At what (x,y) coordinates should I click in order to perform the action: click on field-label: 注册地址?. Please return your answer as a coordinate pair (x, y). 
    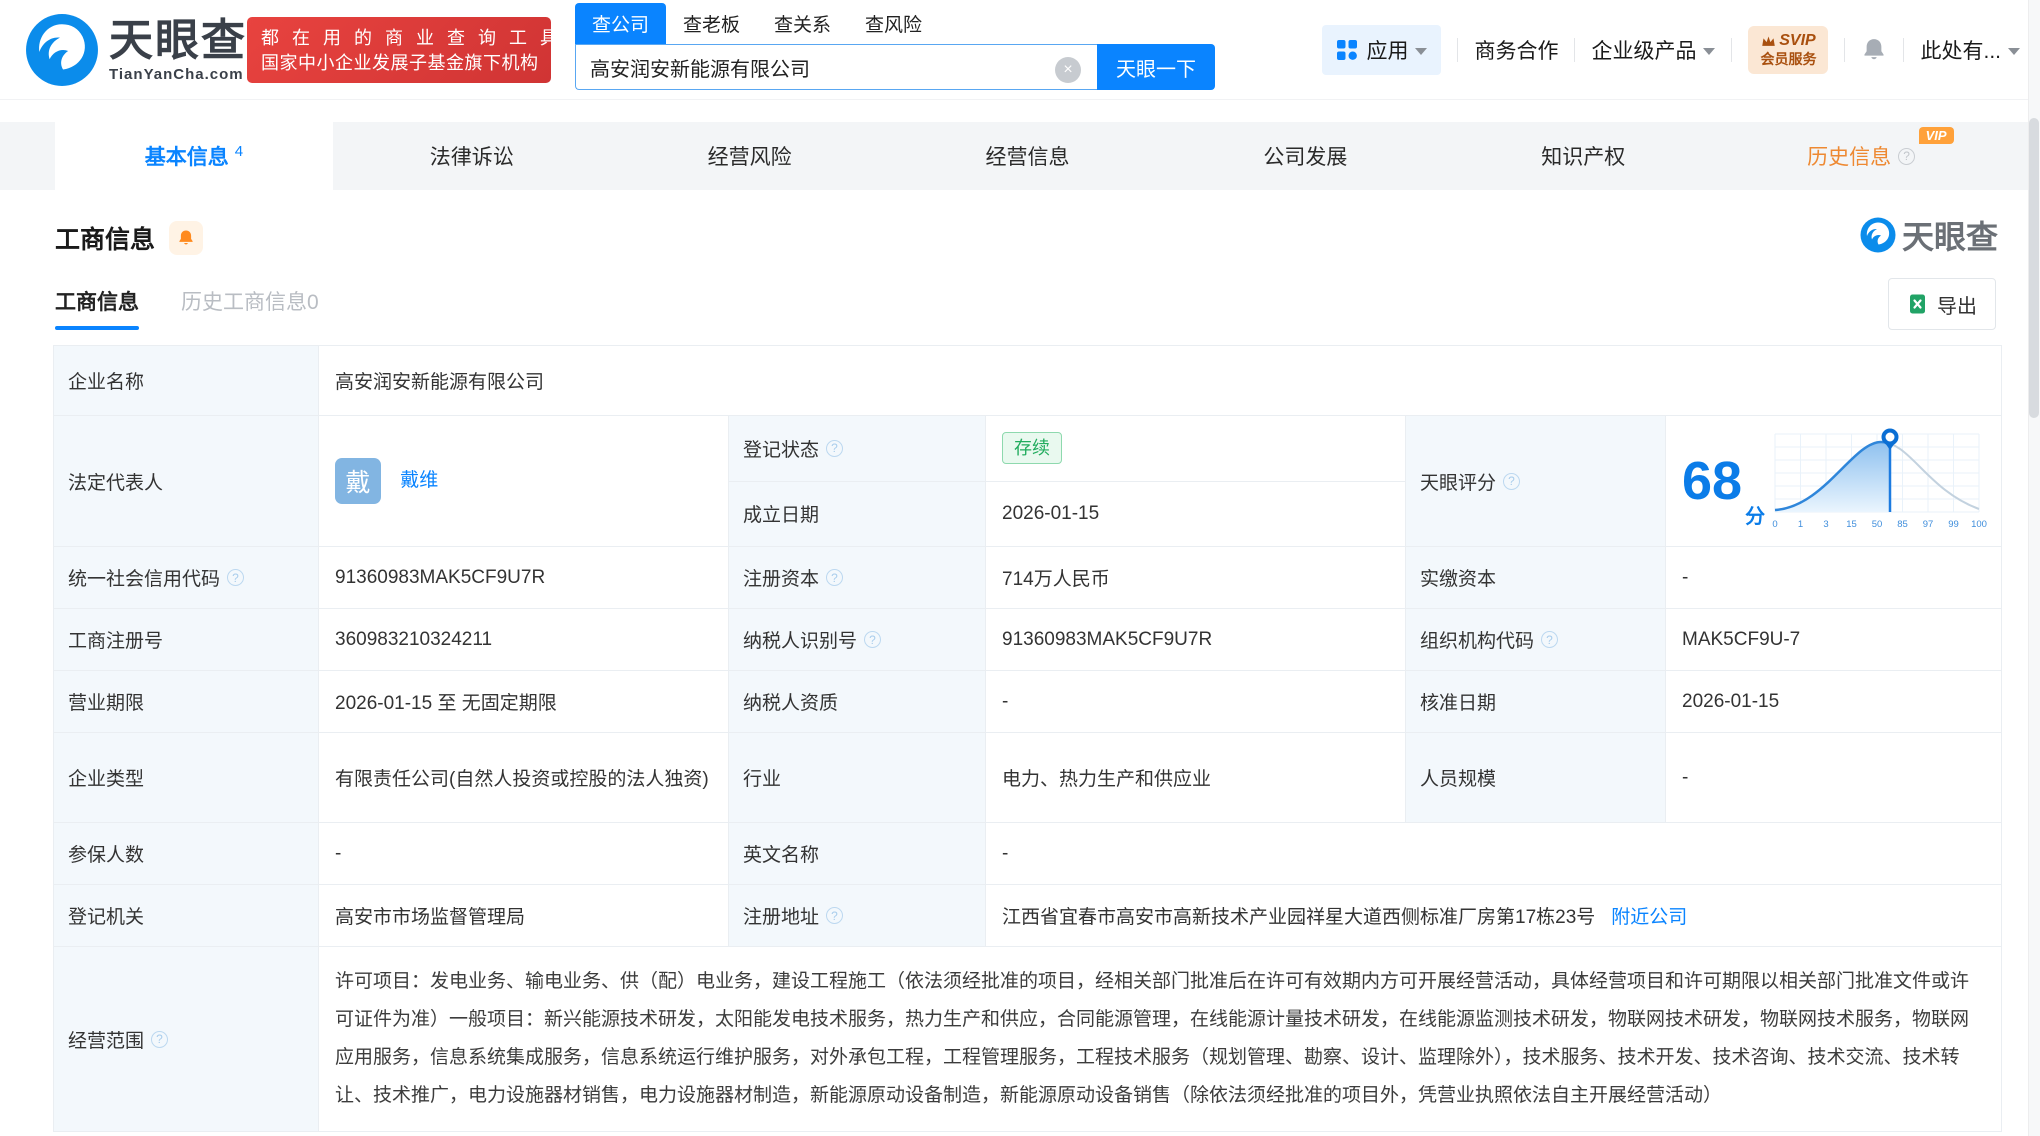
    Looking at the image, I should click on (857, 915).